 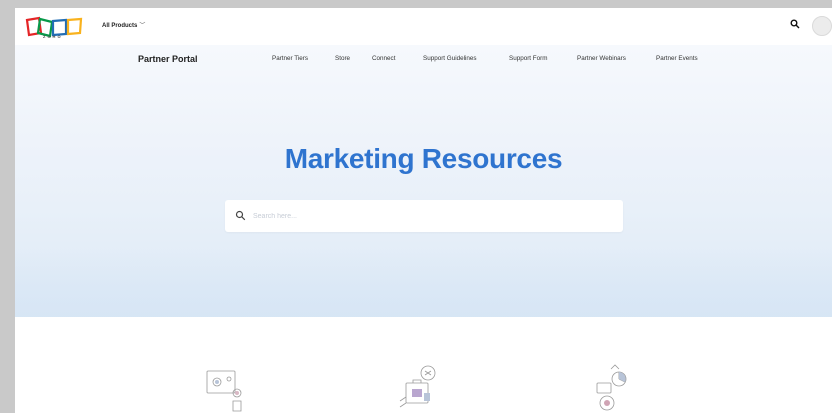 I want to click on all-products-label: All Products, so click(x=120, y=26).